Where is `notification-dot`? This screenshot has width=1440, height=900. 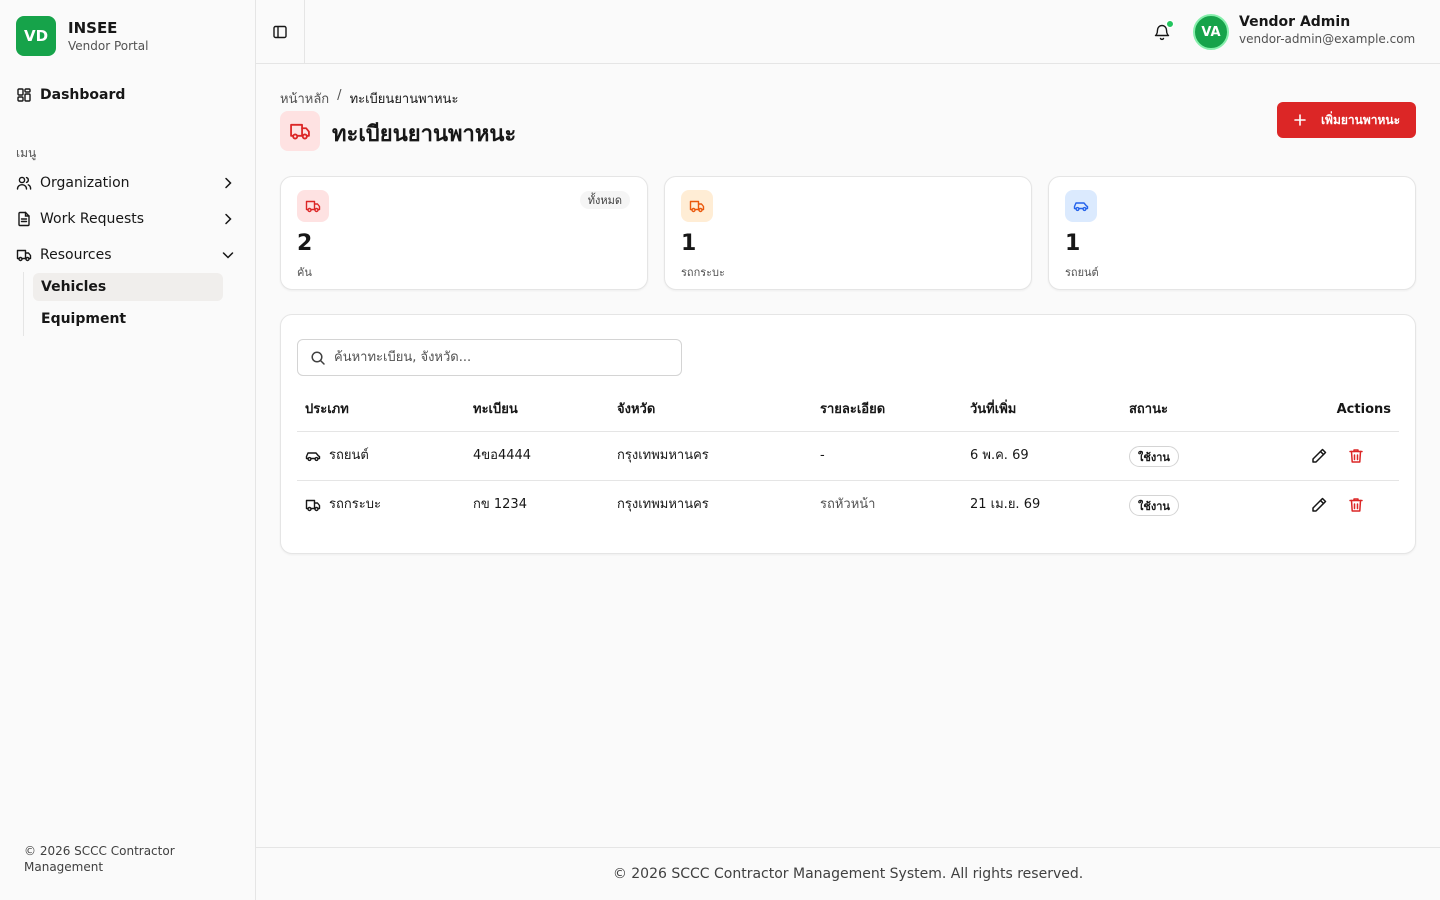
notification-dot is located at coordinates (1170, 24).